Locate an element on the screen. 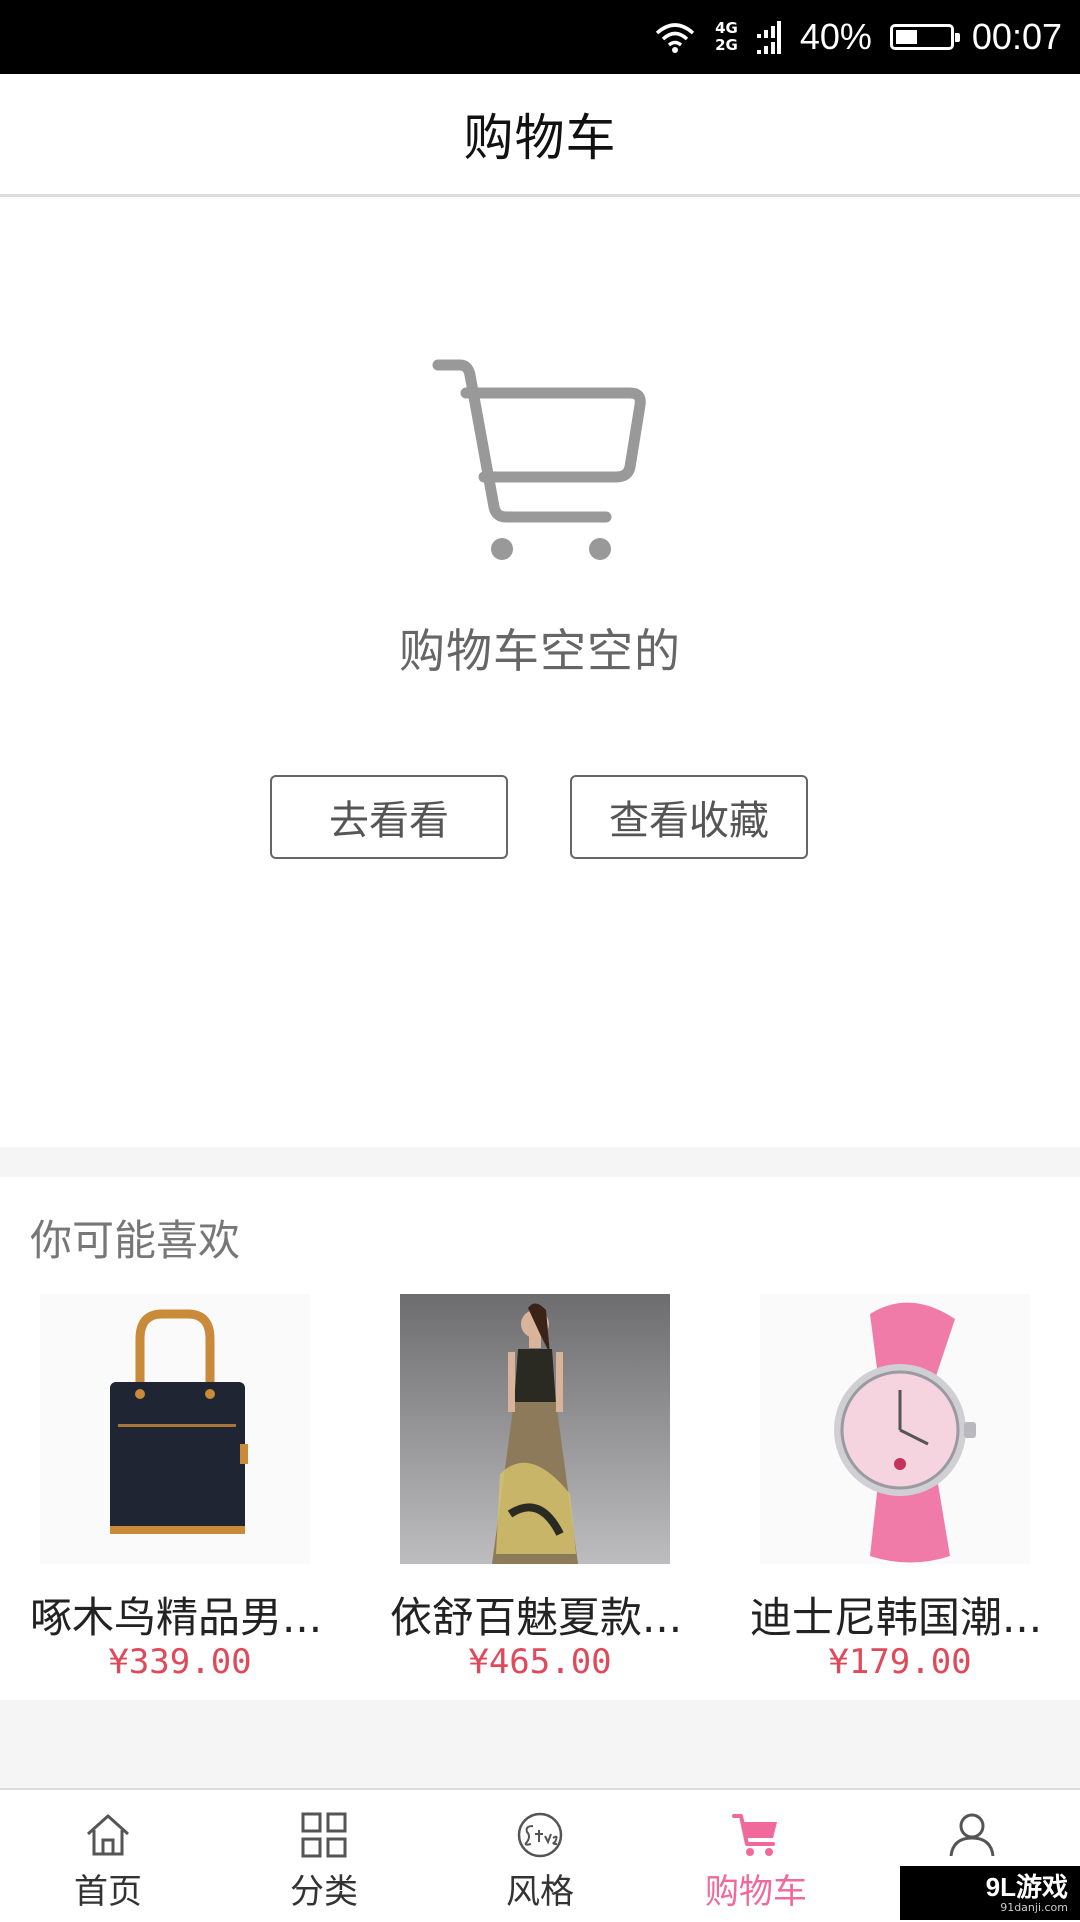 This screenshot has width=1080, height=1922. product-price: ¥179.00 is located at coordinates (900, 1662).